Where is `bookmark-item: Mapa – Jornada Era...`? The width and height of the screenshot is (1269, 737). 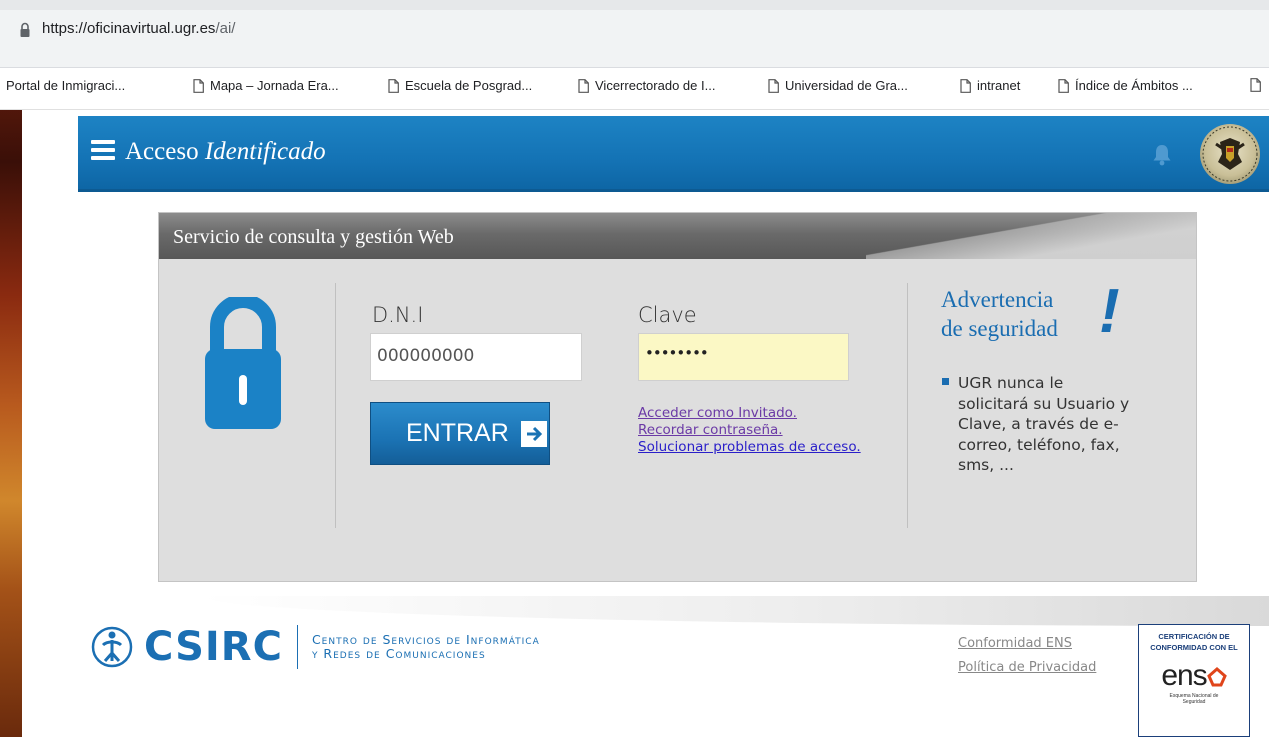 bookmark-item: Mapa – Jornada Era... is located at coordinates (266, 85).